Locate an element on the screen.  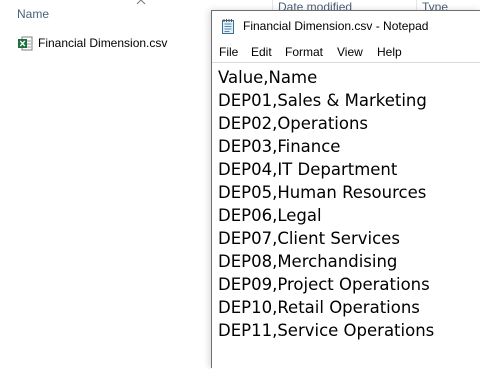
text-line: DEP05,Human Resources is located at coordinates (322, 192).